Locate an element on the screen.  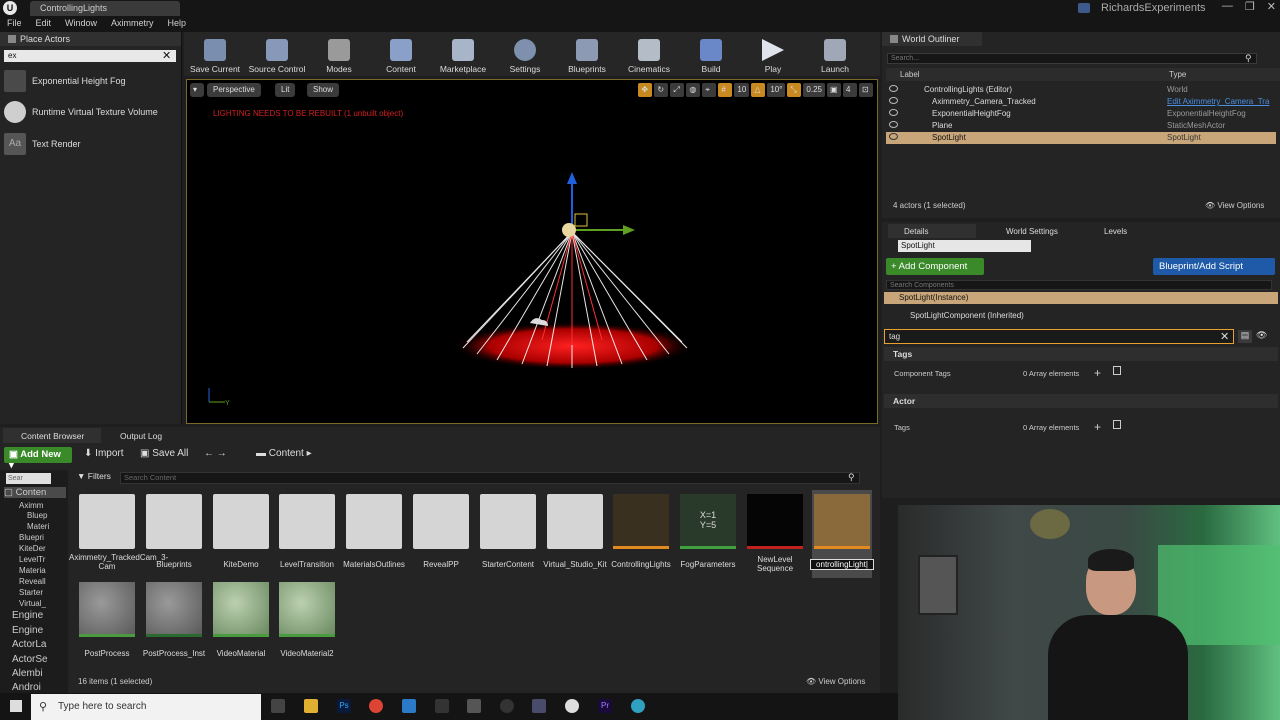
component-instance-row: SpotLight(Instance) is located at coordinates (1081, 298).